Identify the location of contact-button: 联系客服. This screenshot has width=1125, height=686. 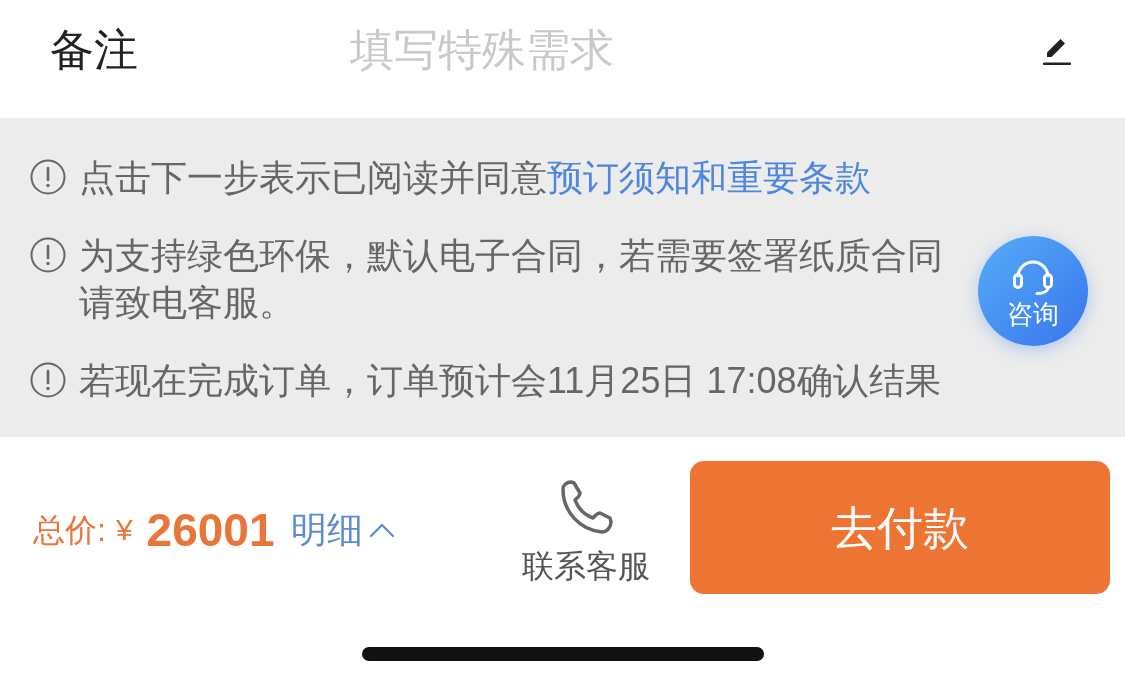
(586, 532).